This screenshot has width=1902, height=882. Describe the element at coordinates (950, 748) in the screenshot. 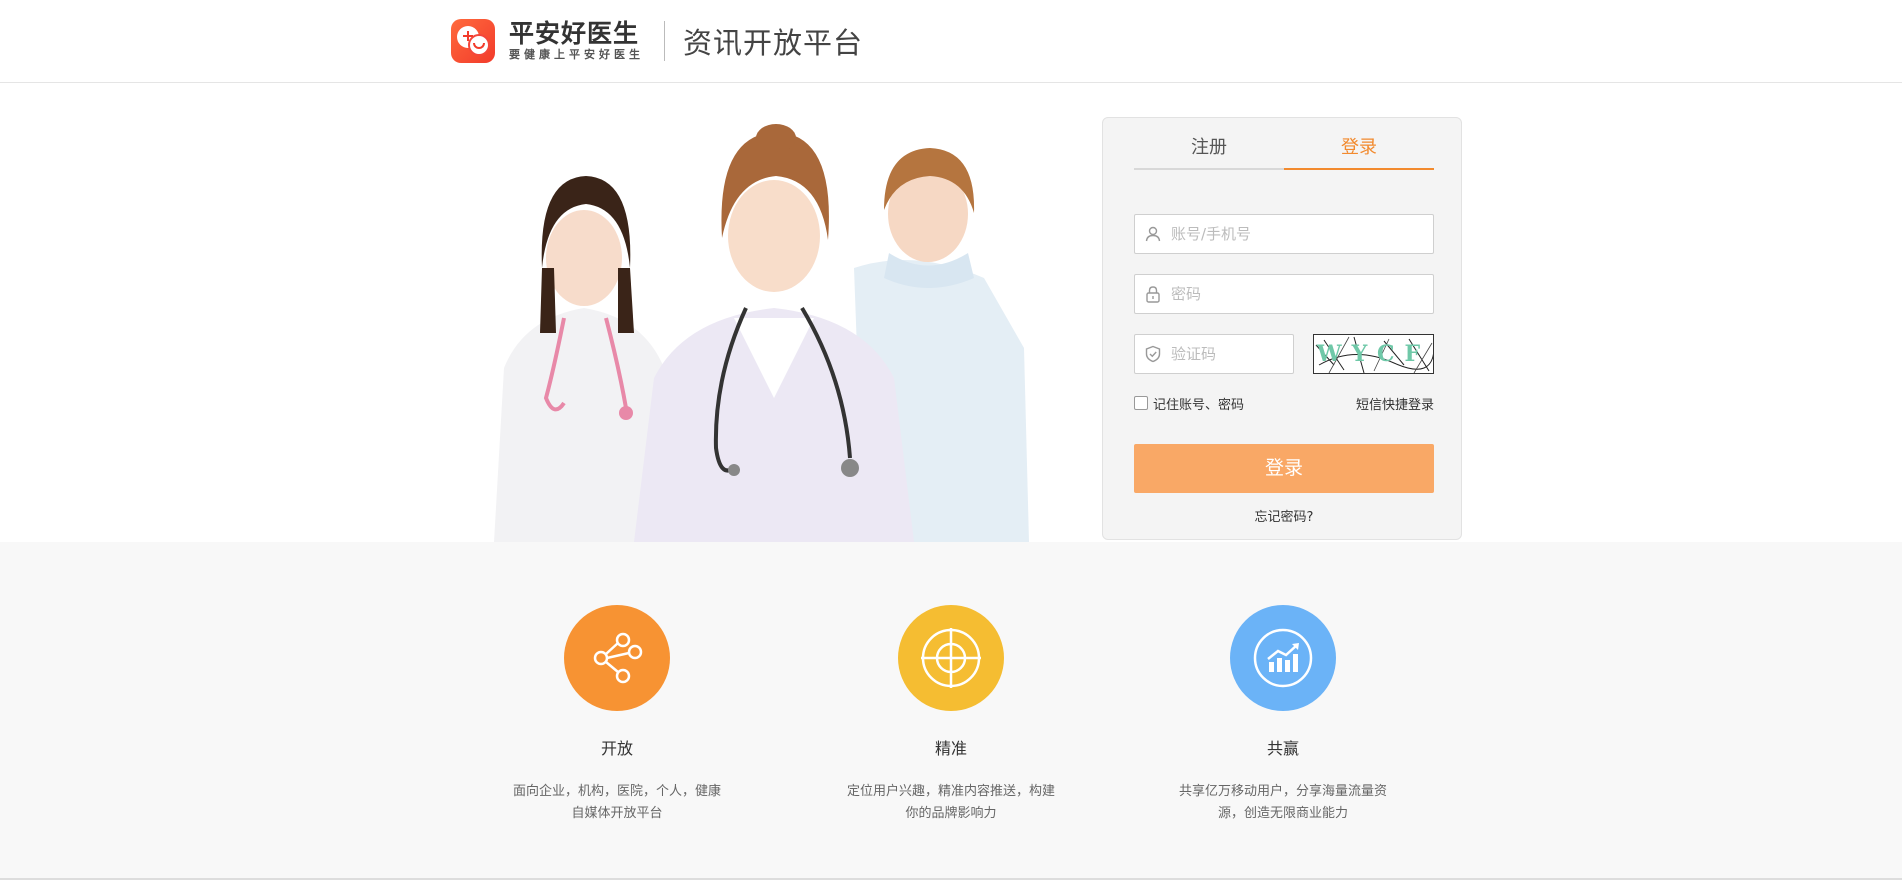

I see `feature-title: 精准` at that location.